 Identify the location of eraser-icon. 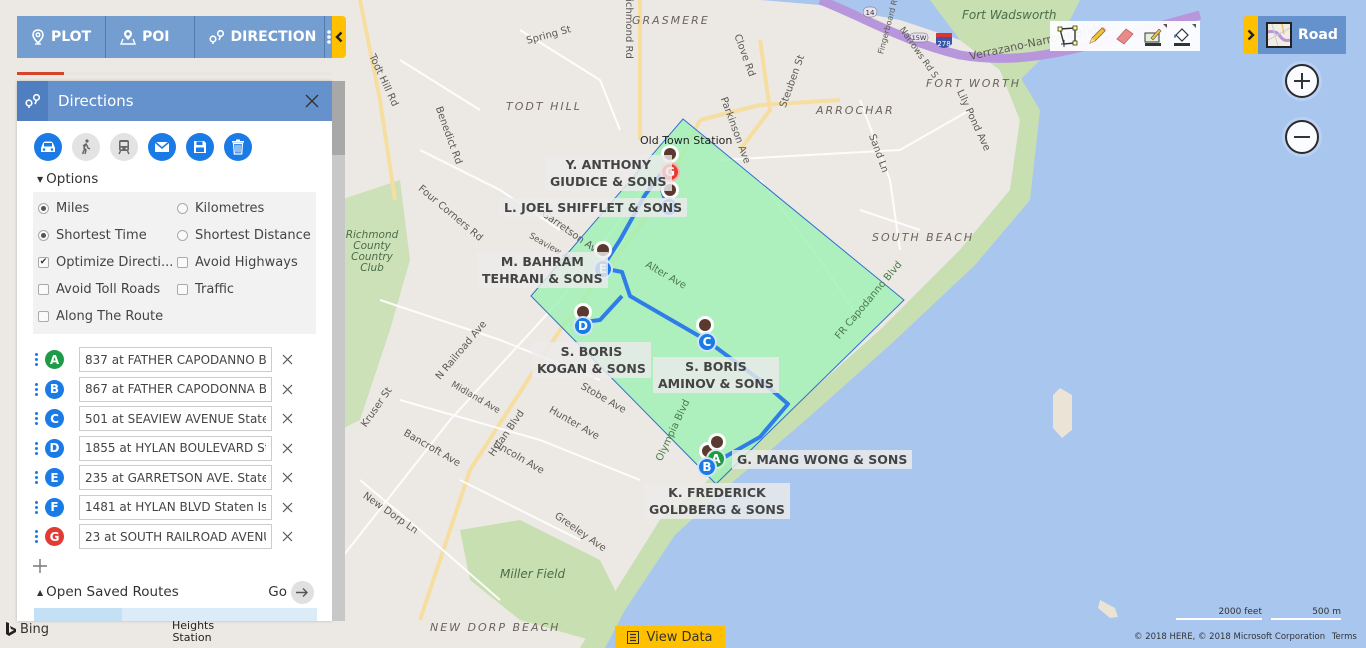
(1125, 36).